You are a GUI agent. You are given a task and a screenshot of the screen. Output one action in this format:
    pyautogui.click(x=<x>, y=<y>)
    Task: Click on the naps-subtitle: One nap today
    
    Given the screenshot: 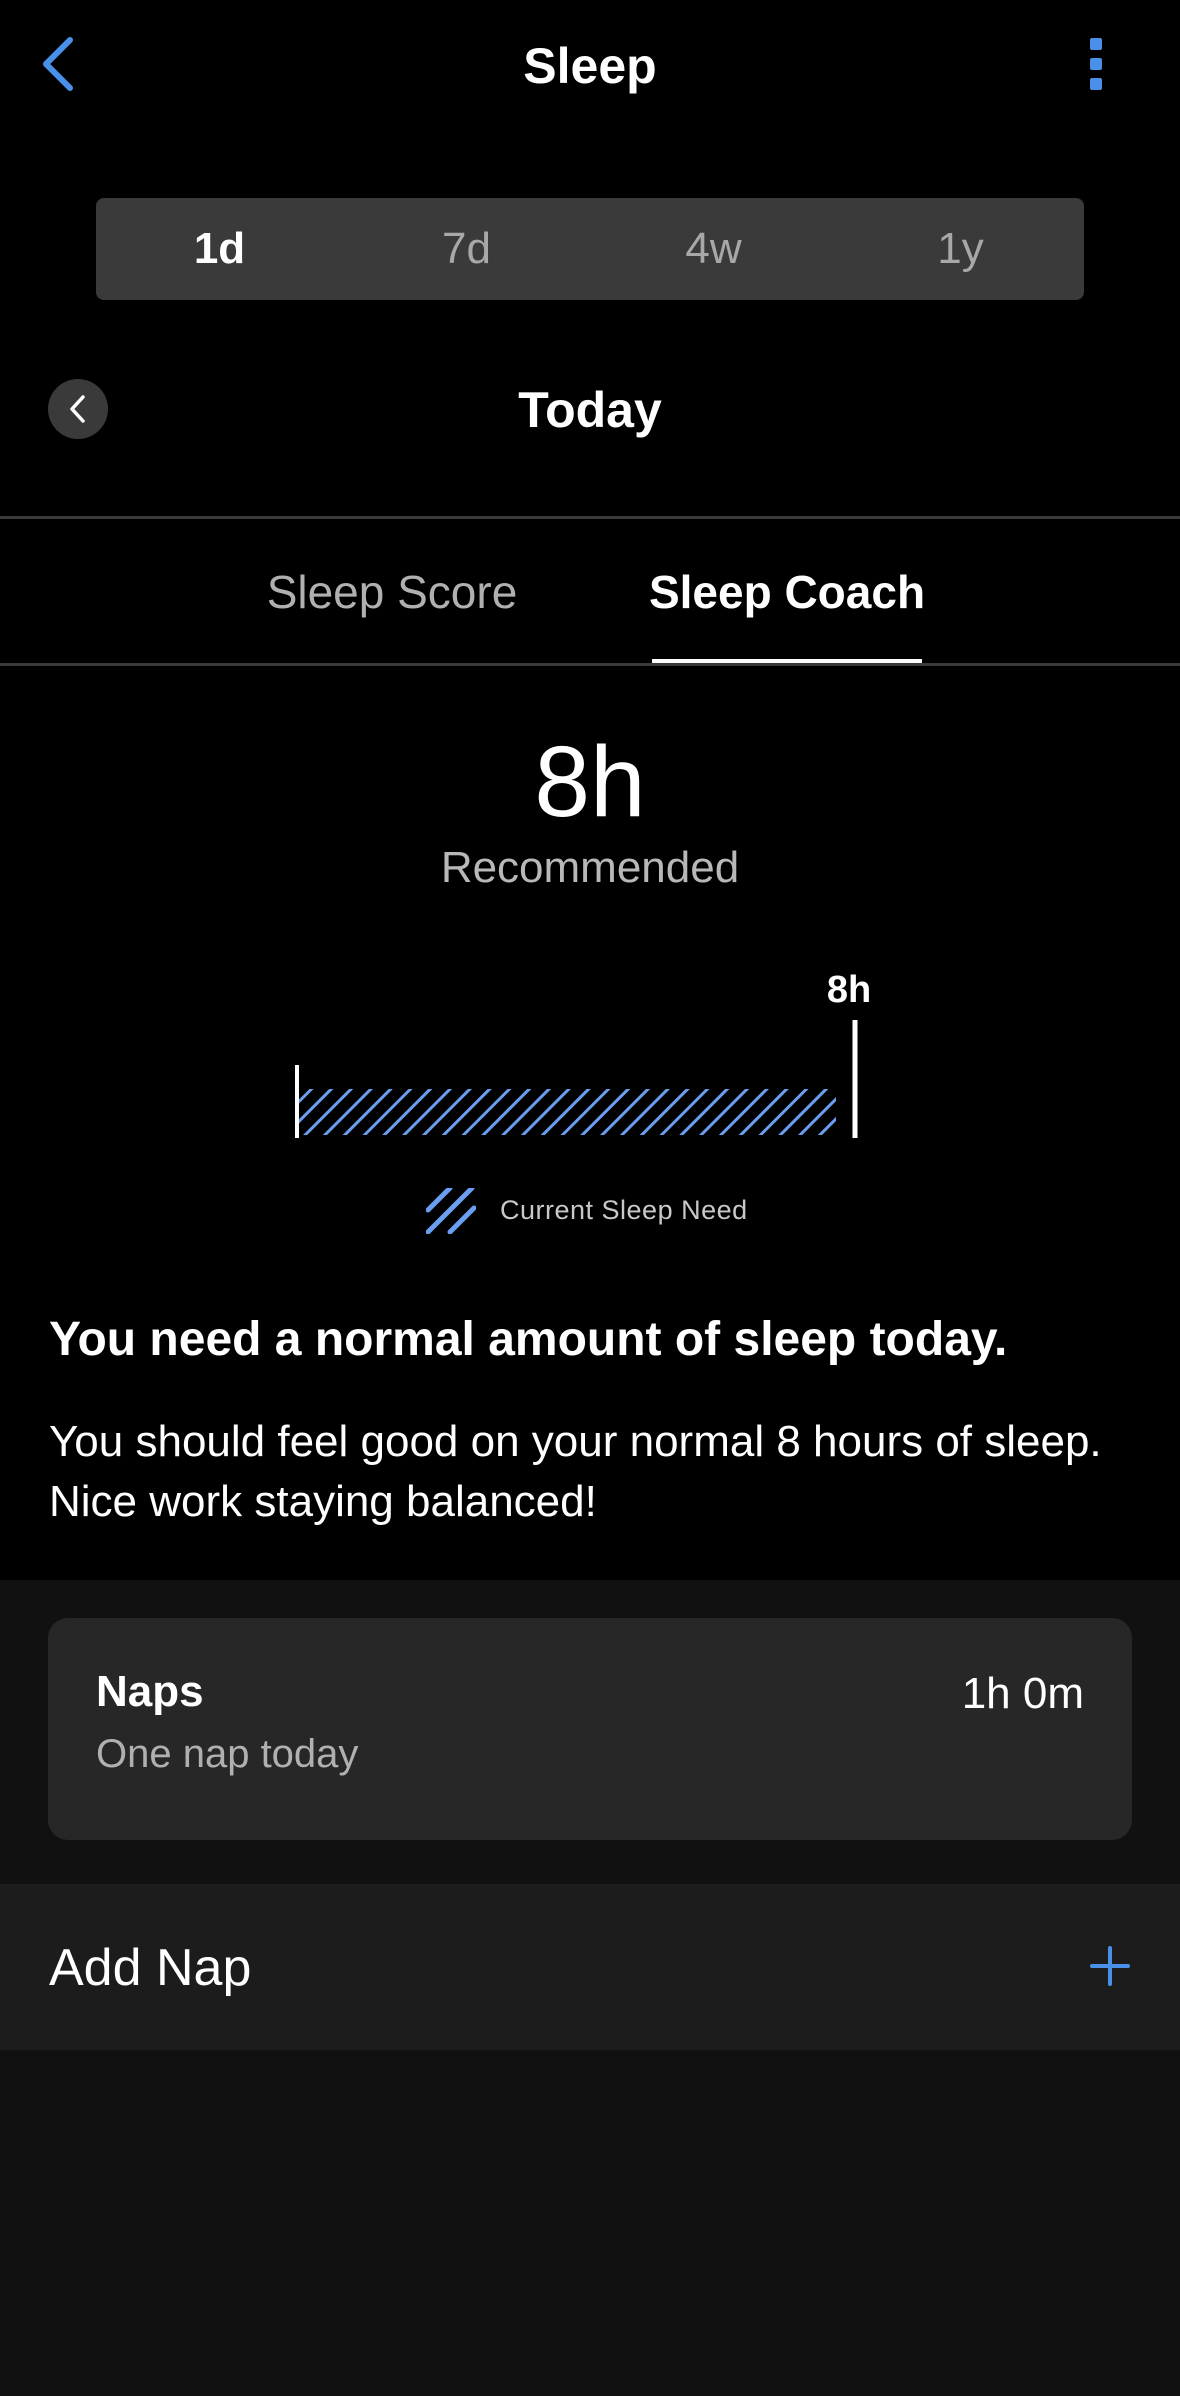 What is the action you would take?
    pyautogui.click(x=227, y=1754)
    